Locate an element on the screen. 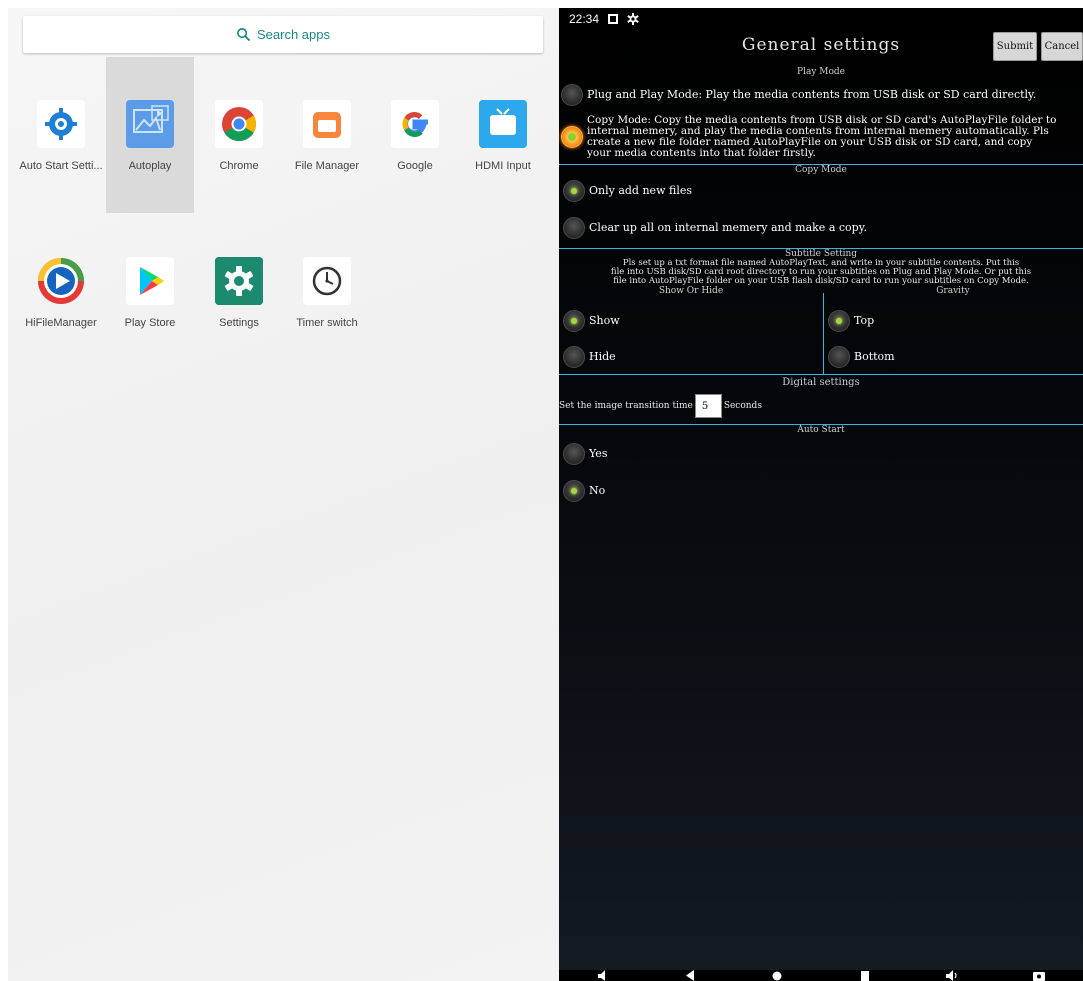  hide-option: Hide is located at coordinates (589, 357).